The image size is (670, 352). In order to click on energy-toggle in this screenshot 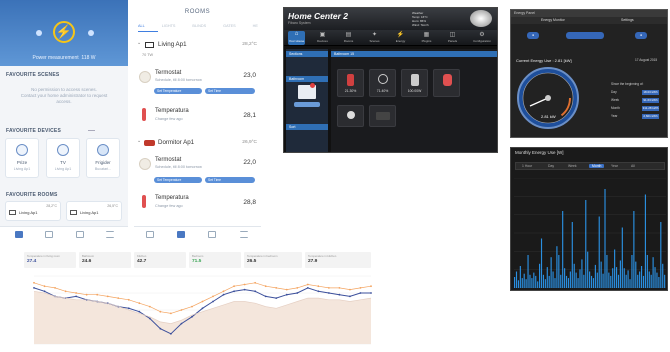, I will do `click(585, 35)`.